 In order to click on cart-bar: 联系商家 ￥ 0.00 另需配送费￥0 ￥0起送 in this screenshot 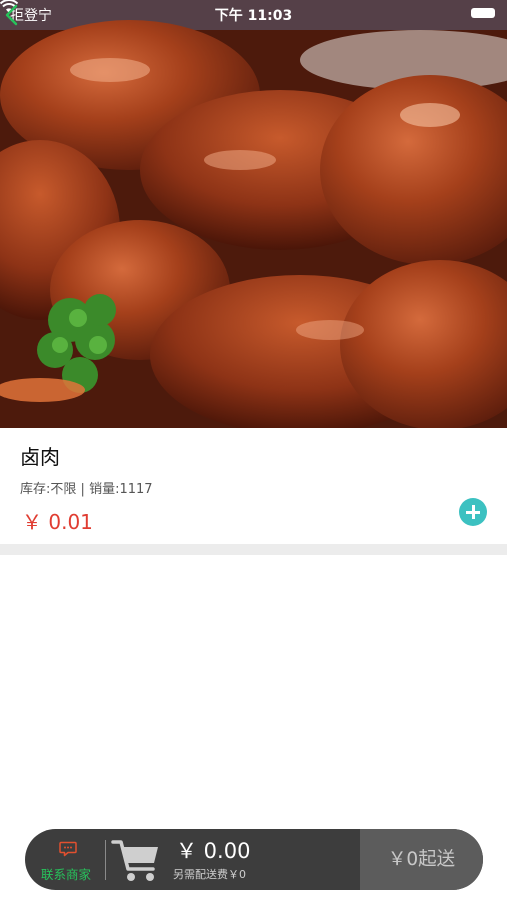, I will do `click(254, 859)`.